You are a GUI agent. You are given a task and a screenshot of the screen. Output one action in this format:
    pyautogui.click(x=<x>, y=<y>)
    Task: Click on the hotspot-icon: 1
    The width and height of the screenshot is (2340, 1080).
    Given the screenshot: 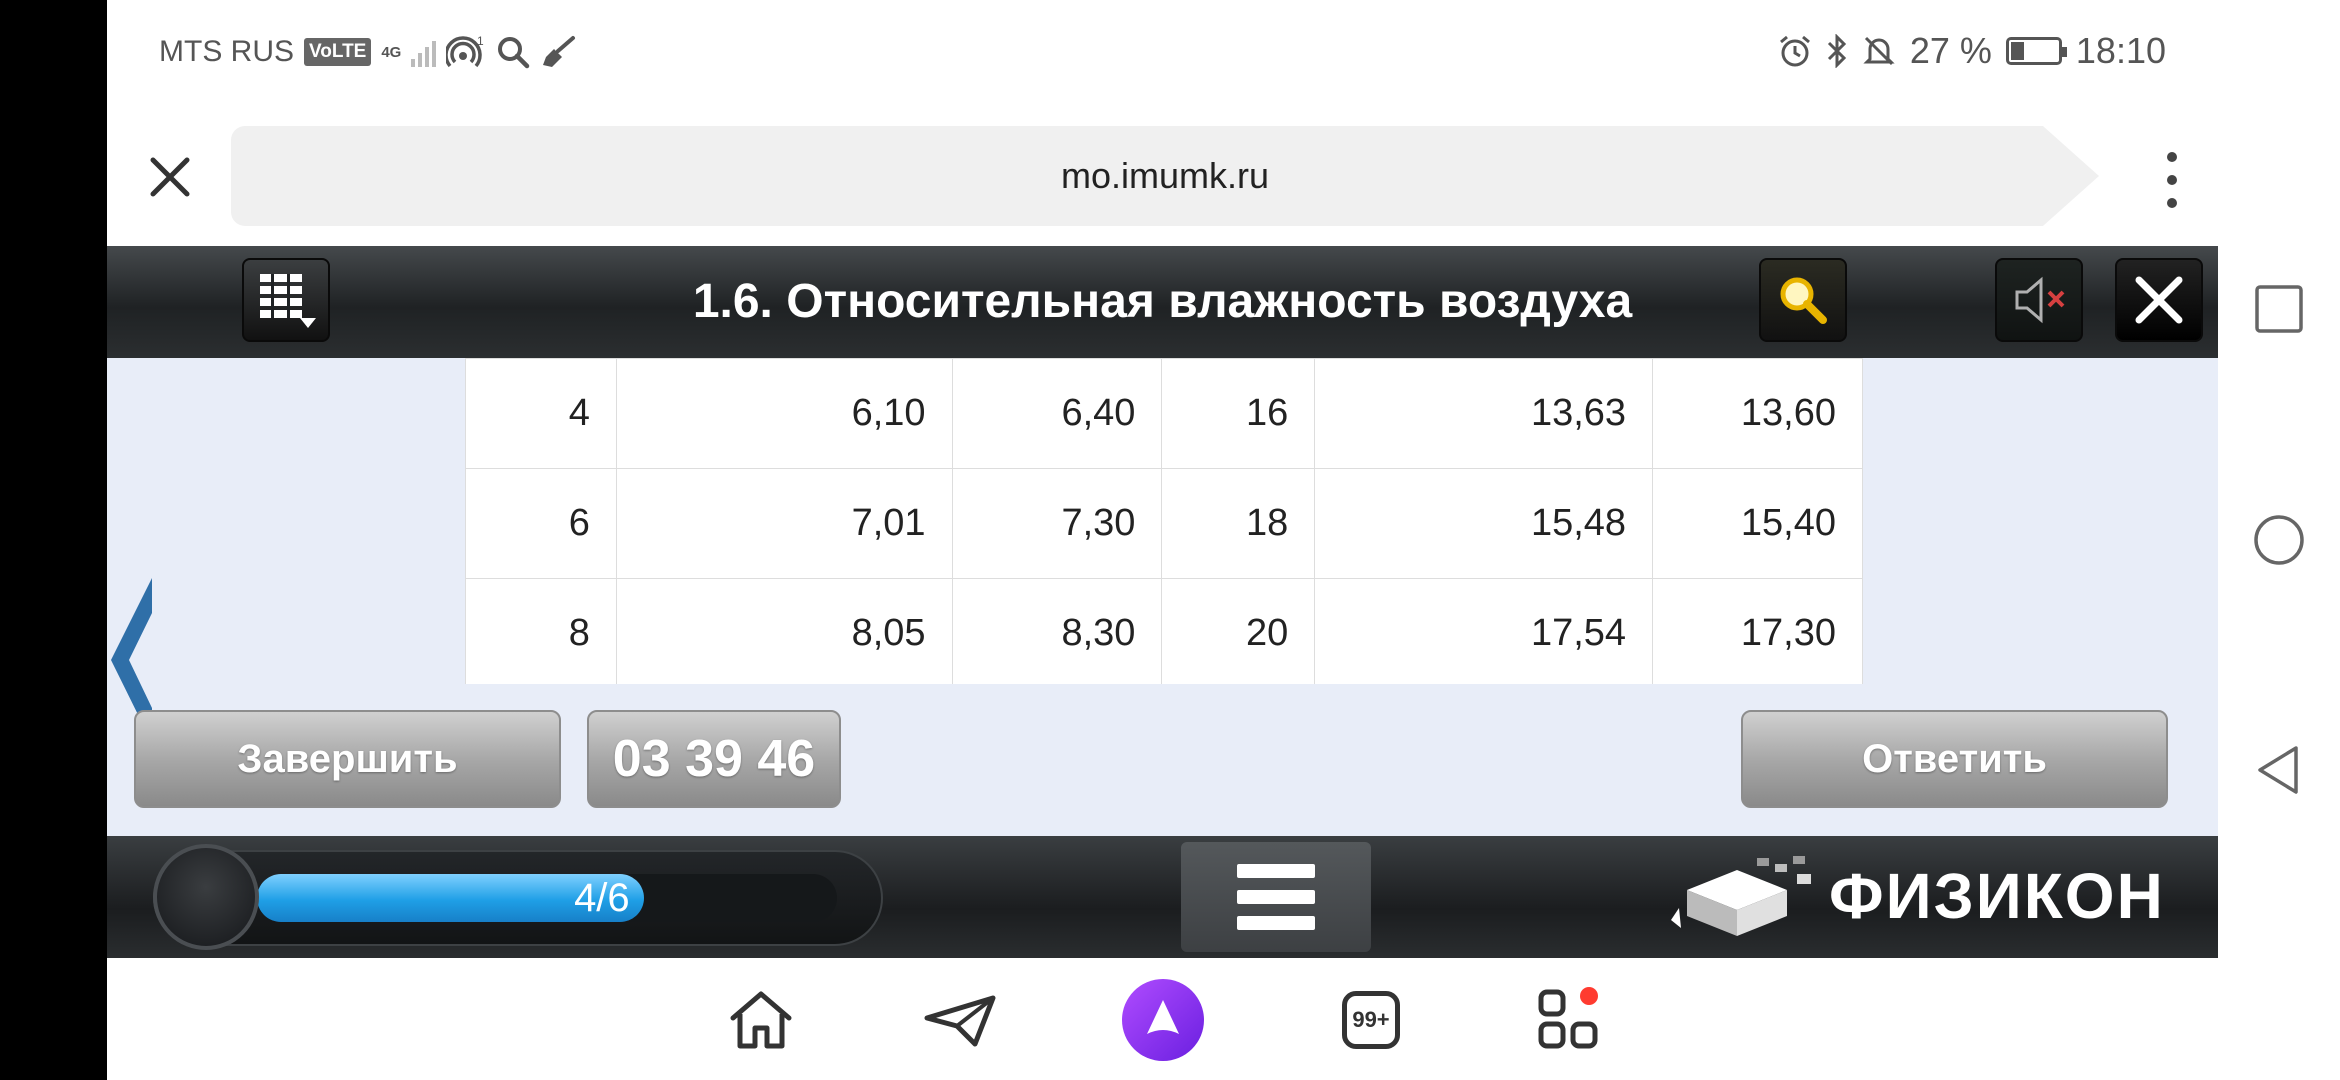 What is the action you would take?
    pyautogui.click(x=465, y=51)
    